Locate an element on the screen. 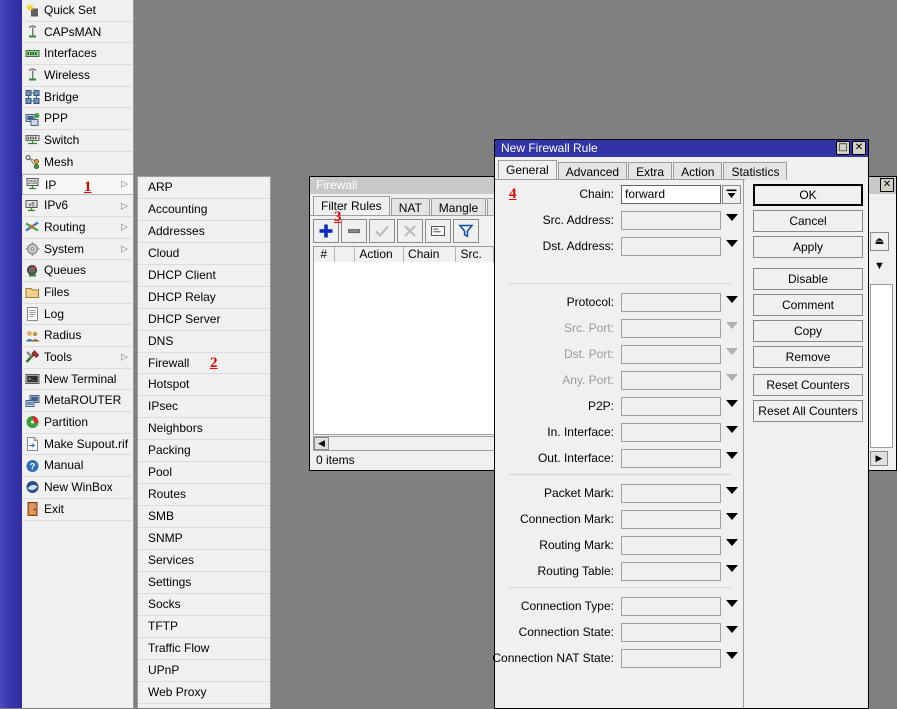 The width and height of the screenshot is (897, 709). field-input-packet-mark is located at coordinates (671, 493).